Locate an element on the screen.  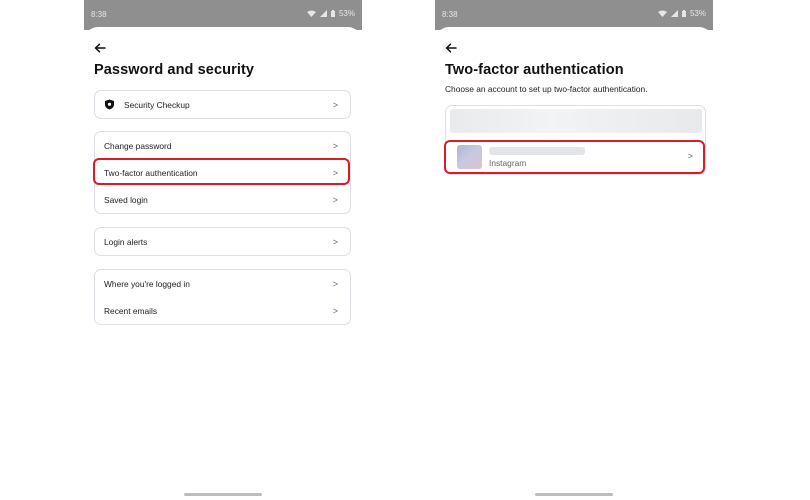
account-list: Instagram > is located at coordinates (575, 140).